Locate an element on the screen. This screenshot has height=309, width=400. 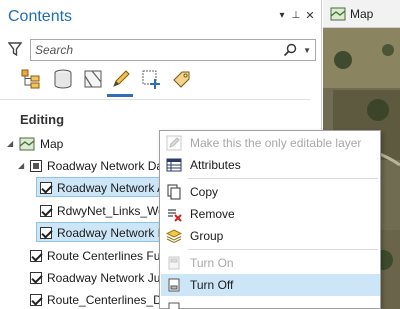
menu-item-remove: Remove is located at coordinates (270, 214).